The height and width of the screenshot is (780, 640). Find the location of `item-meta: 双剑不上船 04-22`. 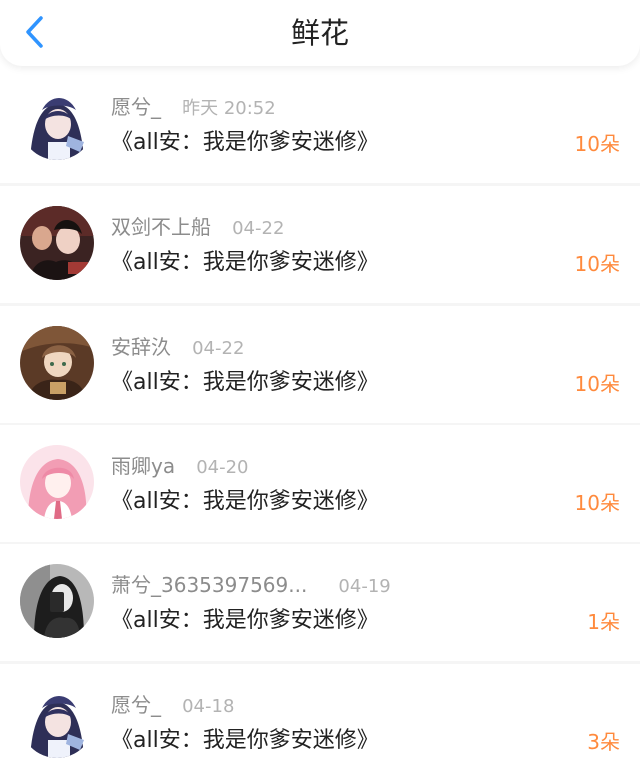

item-meta: 双剑不上船 04-22 is located at coordinates (197, 227).